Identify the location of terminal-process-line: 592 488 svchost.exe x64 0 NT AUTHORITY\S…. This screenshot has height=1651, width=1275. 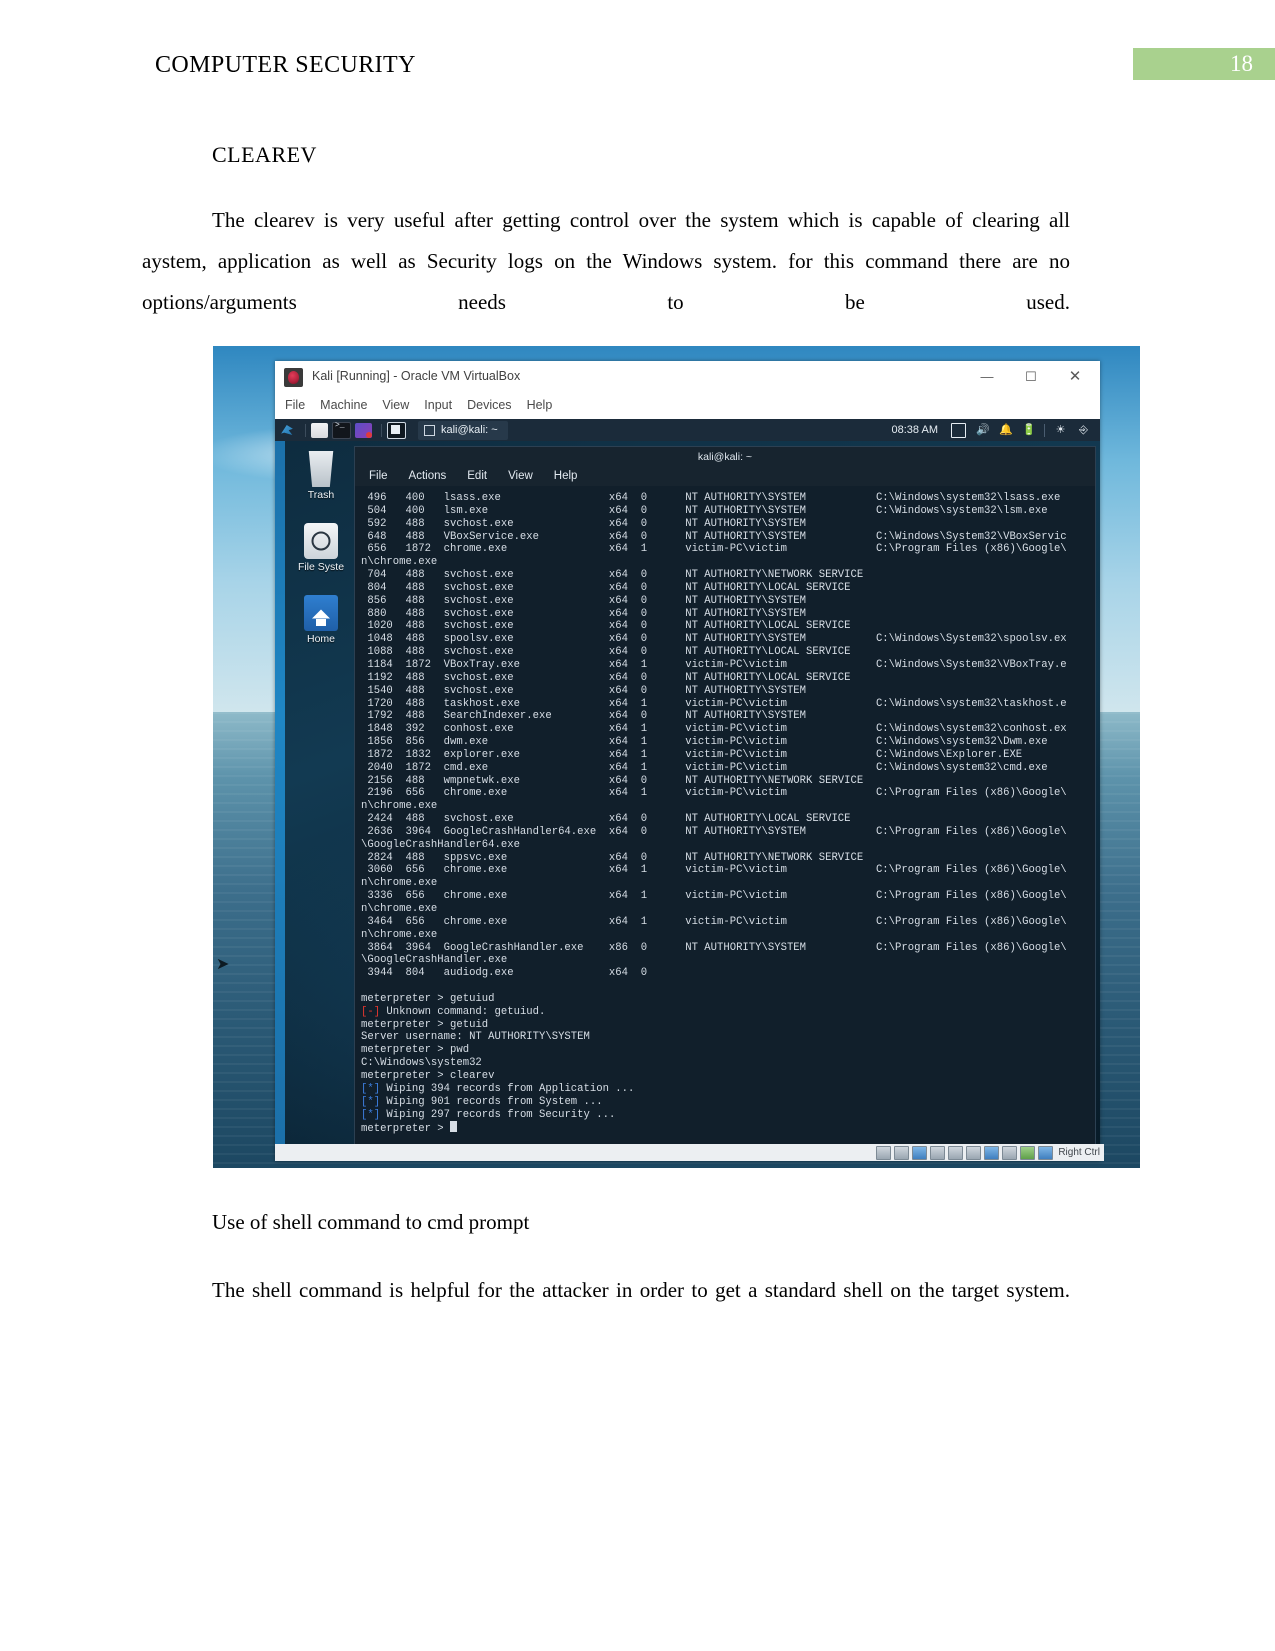
(584, 523).